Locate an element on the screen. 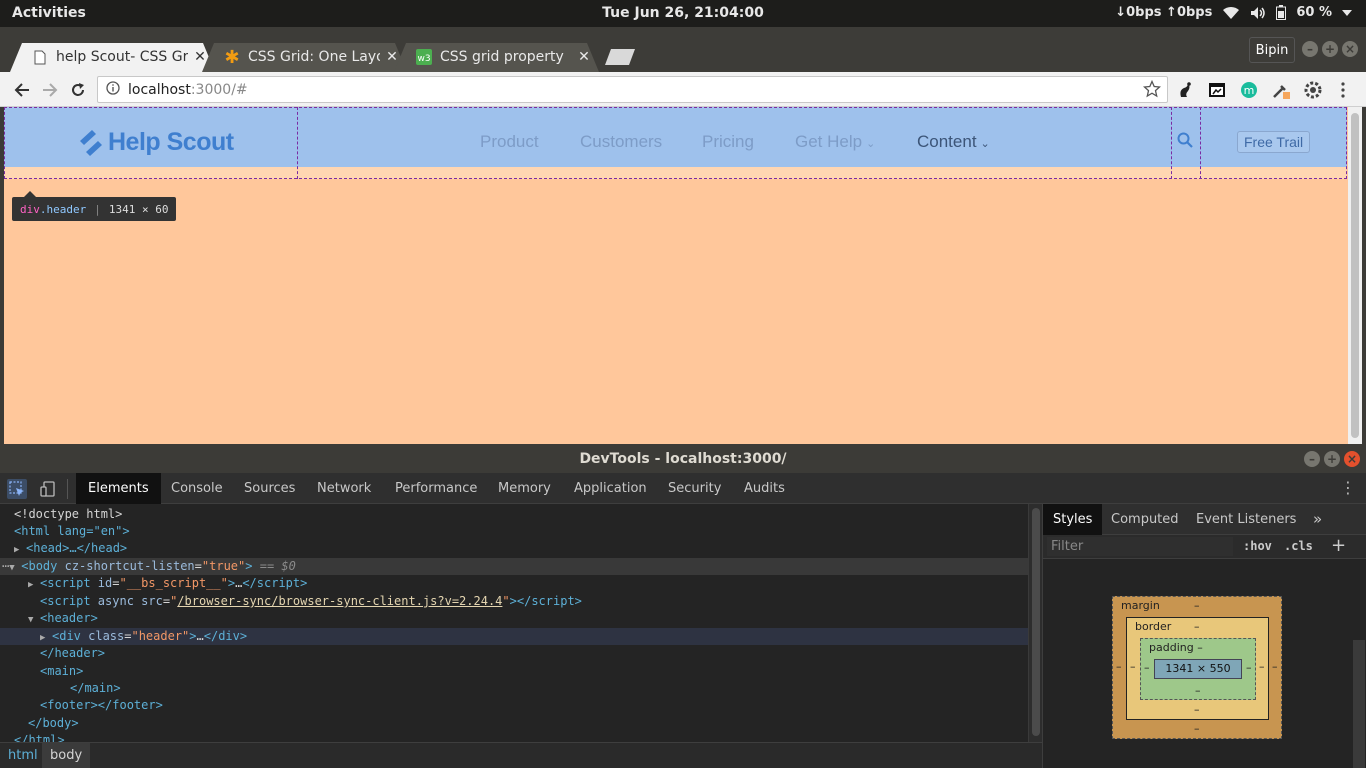 This screenshot has height=768, width=1366. dom-node-header: ▼ <header> is located at coordinates (514, 618).